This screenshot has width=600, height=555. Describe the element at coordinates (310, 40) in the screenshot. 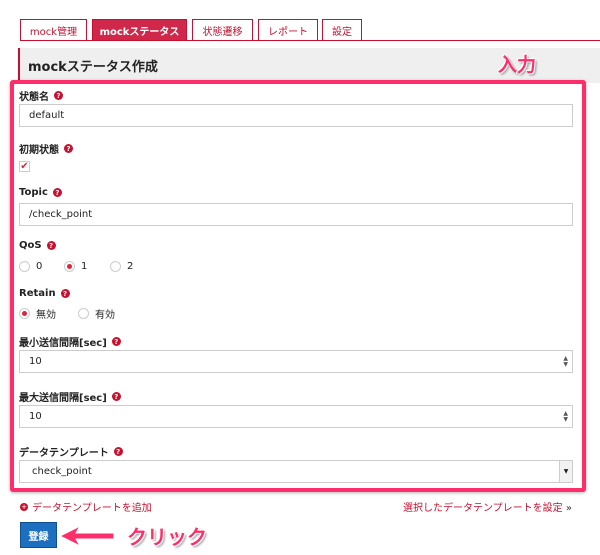

I see `tab-divider` at that location.